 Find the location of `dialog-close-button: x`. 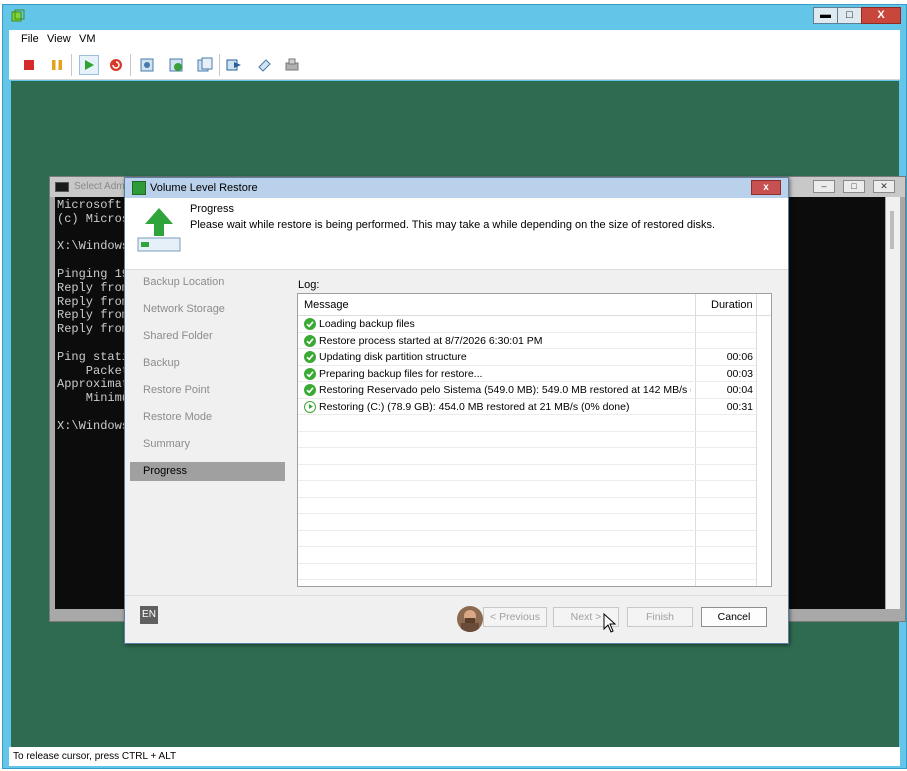

dialog-close-button: x is located at coordinates (766, 187).